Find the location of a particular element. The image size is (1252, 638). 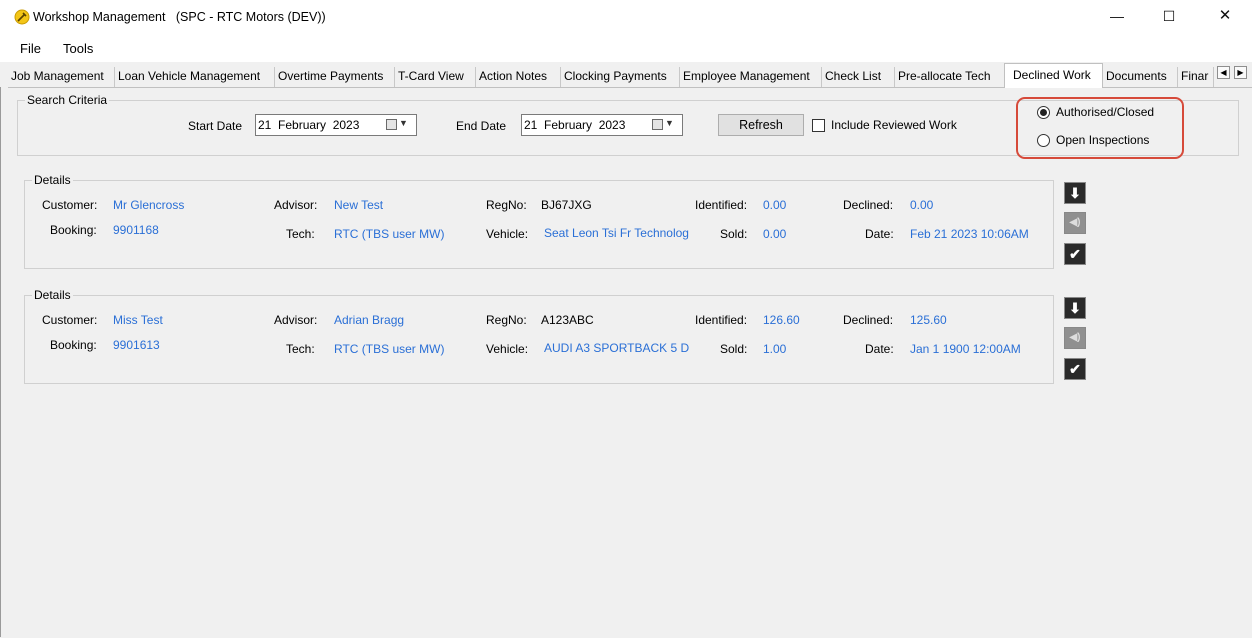

app-logo-icon is located at coordinates (22, 17).